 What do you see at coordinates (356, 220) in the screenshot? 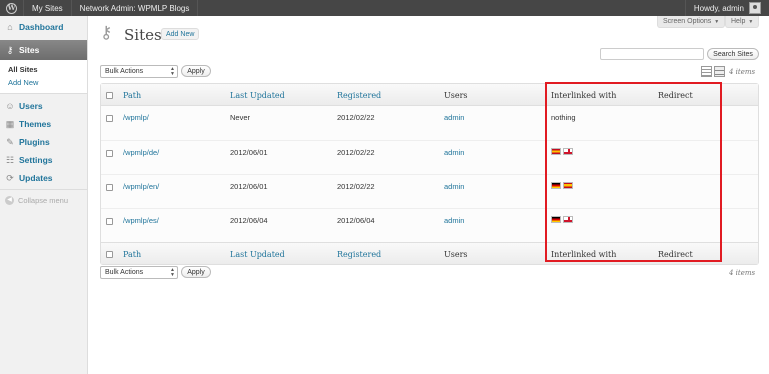
I see `registered-cell: 2012/06/04` at bounding box center [356, 220].